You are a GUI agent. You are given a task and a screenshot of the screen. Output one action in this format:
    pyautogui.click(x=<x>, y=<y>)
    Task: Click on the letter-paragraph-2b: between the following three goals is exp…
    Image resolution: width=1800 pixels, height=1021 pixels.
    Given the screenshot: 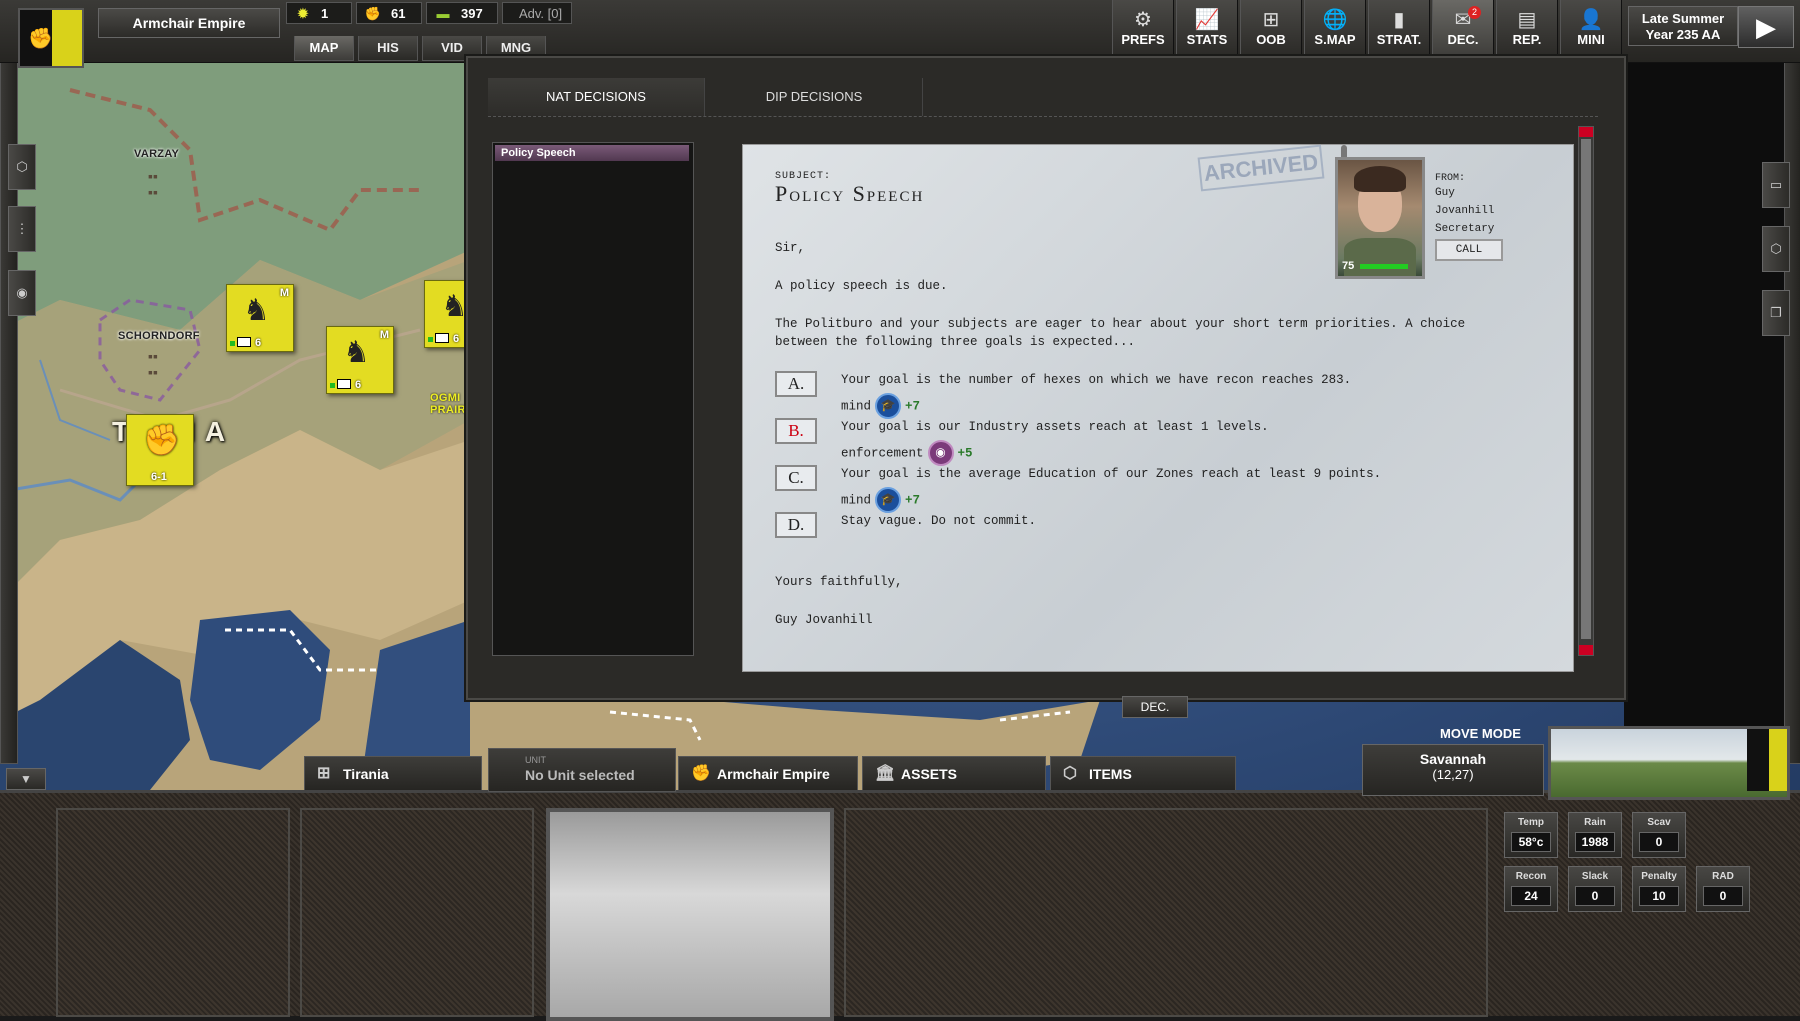 What is the action you would take?
    pyautogui.click(x=955, y=342)
    